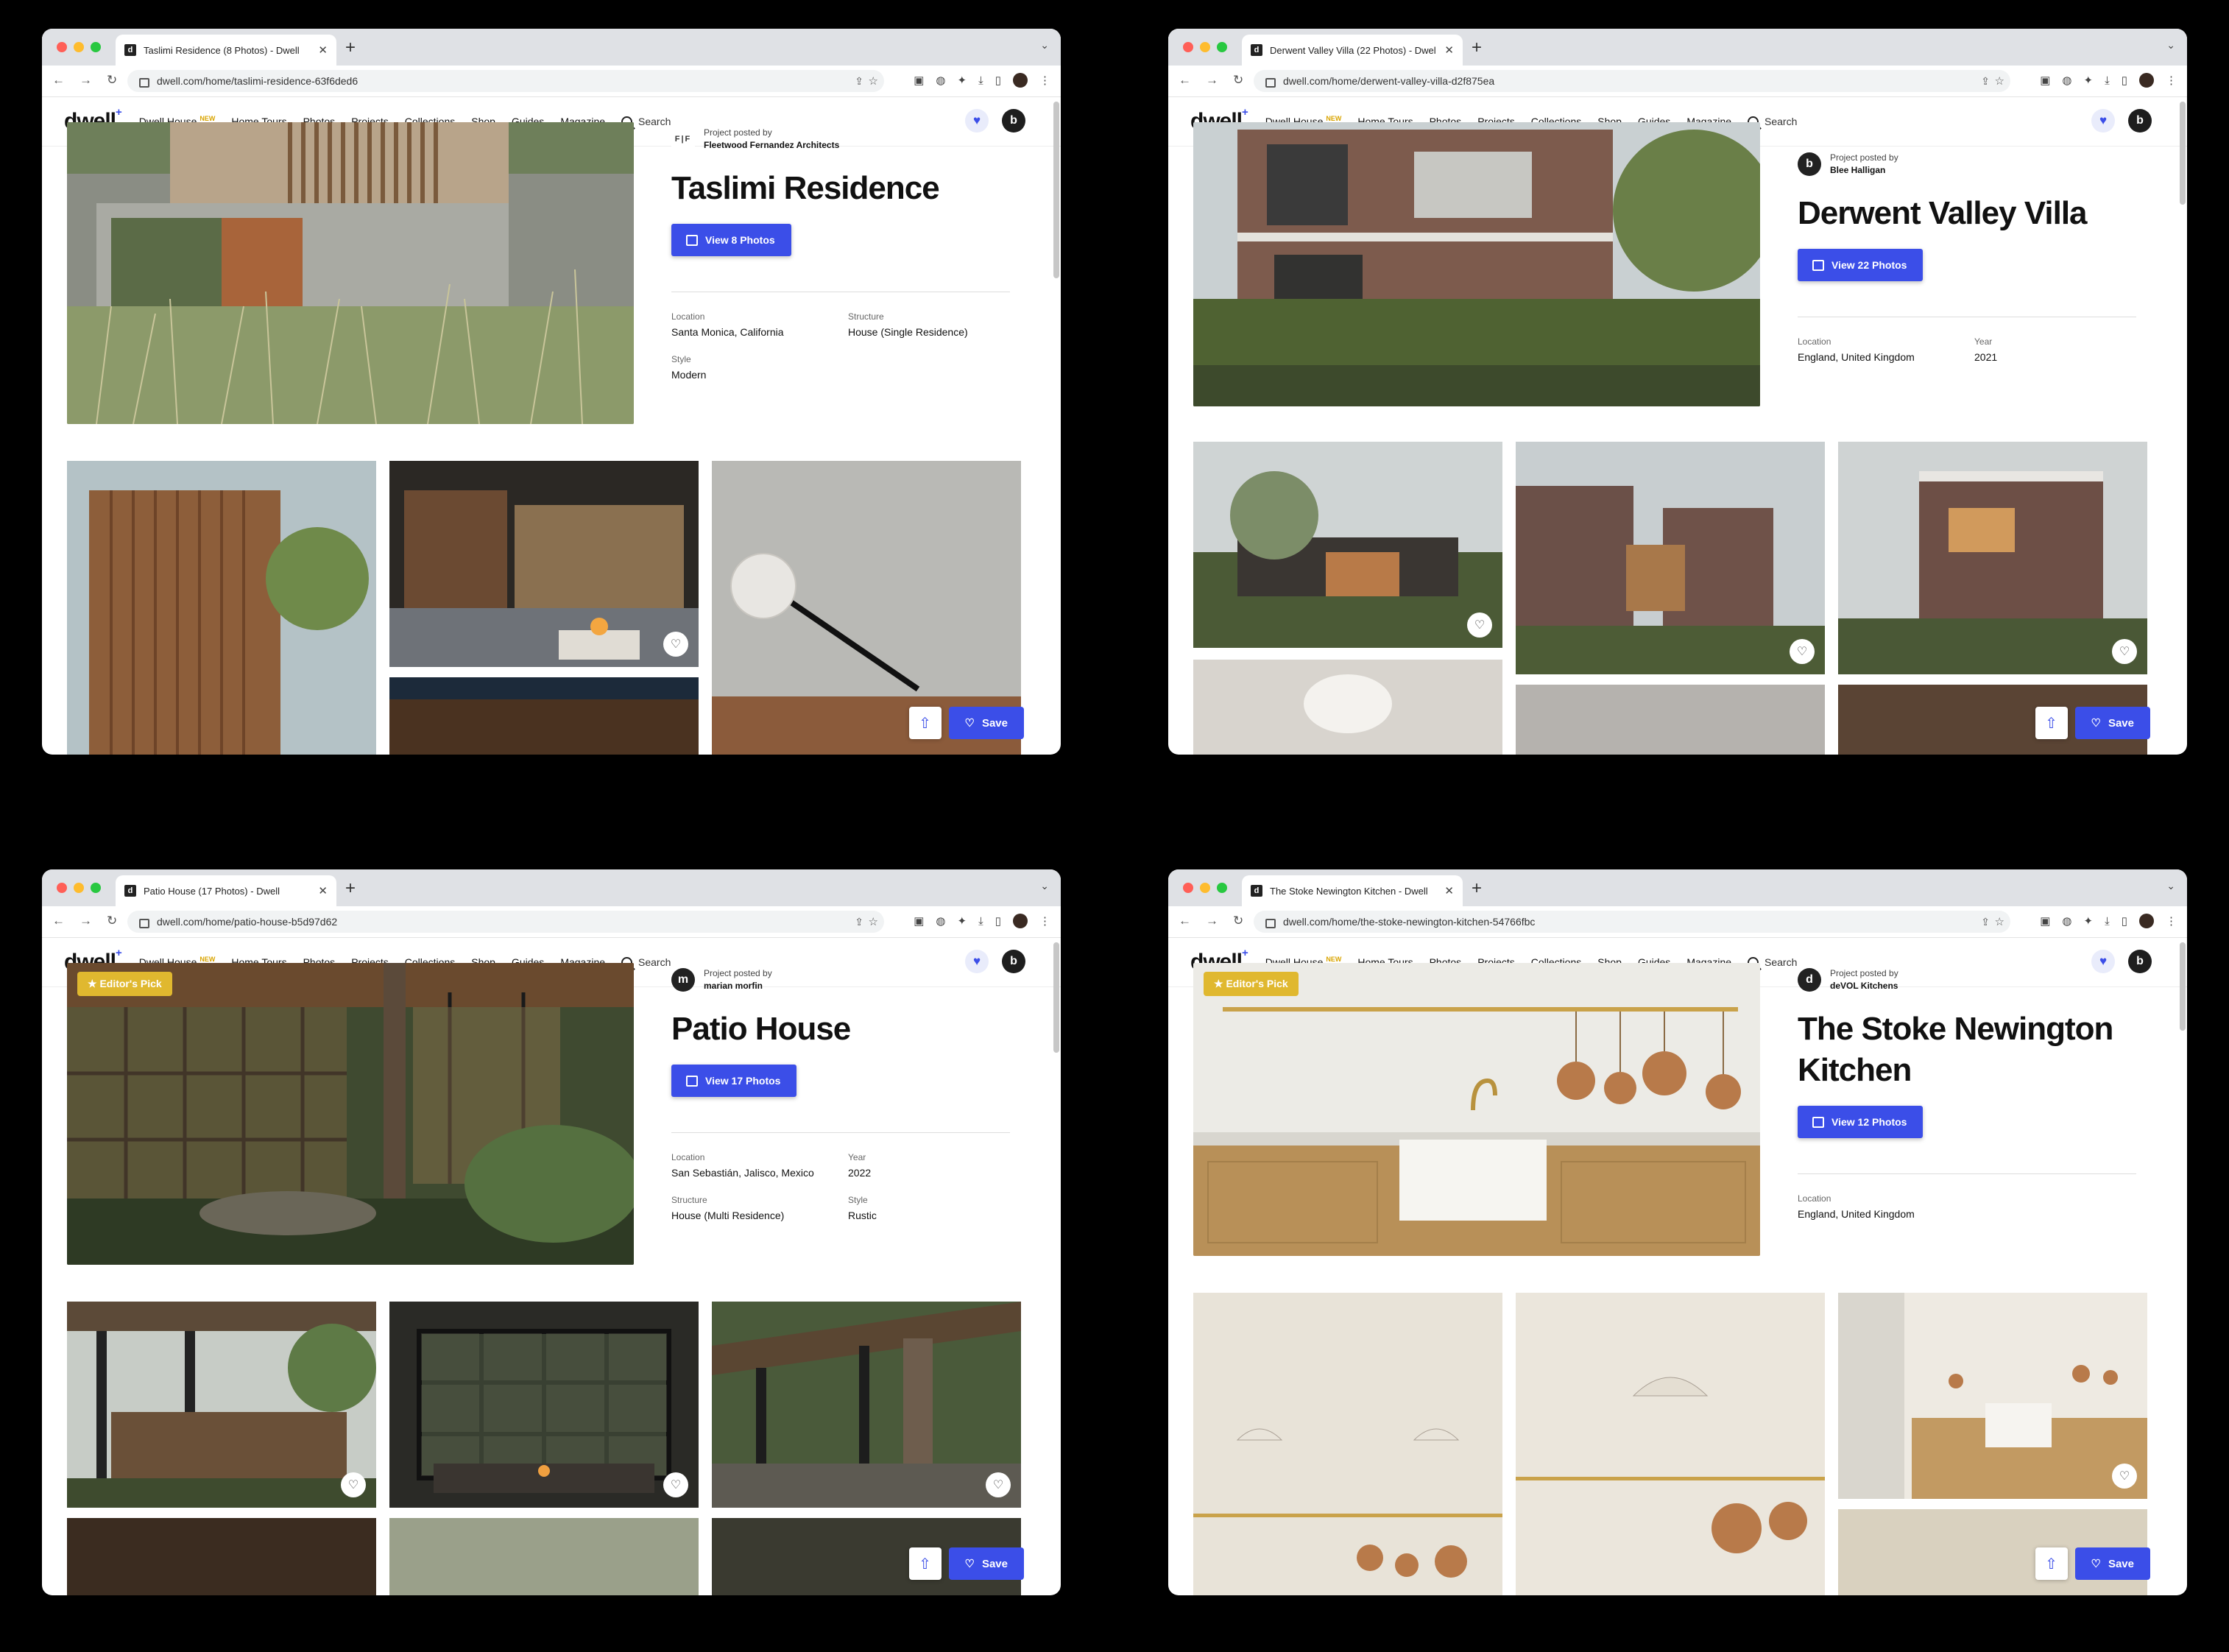 The width and height of the screenshot is (2229, 1652). I want to click on poster: d Project posted by deVOL Kitchens, so click(1967, 979).